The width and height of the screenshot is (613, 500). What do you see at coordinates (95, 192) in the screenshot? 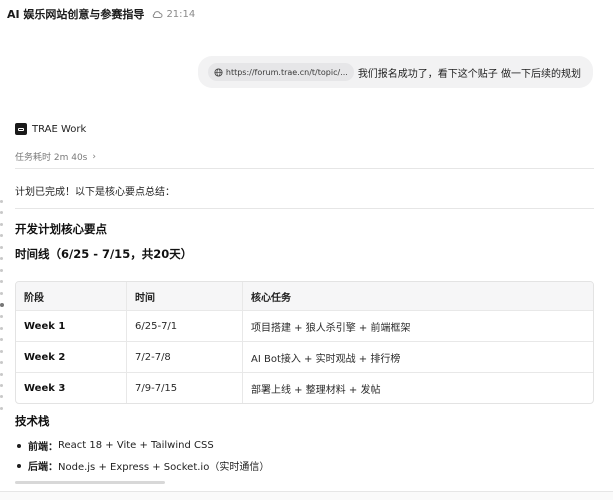
I see `summary-text: 计划已完成！以下是核心要点总结：` at bounding box center [95, 192].